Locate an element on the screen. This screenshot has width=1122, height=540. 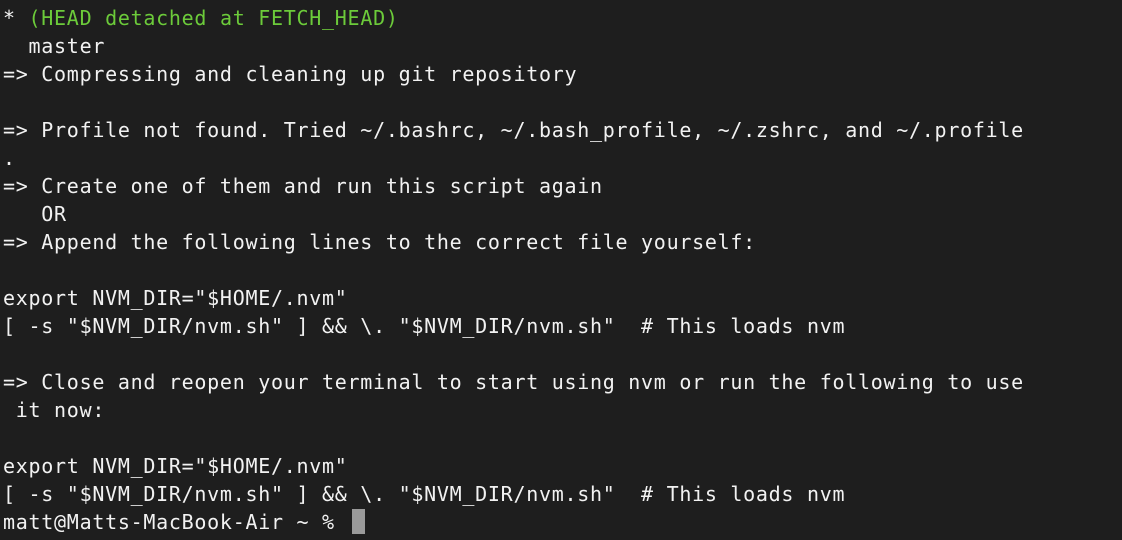
shell-prompt: matt@Matts-MacBook-Air ~ % is located at coordinates (175, 522).